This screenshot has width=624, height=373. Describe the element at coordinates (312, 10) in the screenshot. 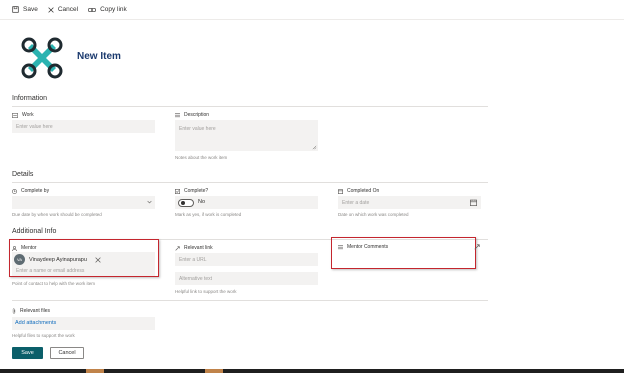

I see `command-bar: Save Cancel Copy link` at that location.